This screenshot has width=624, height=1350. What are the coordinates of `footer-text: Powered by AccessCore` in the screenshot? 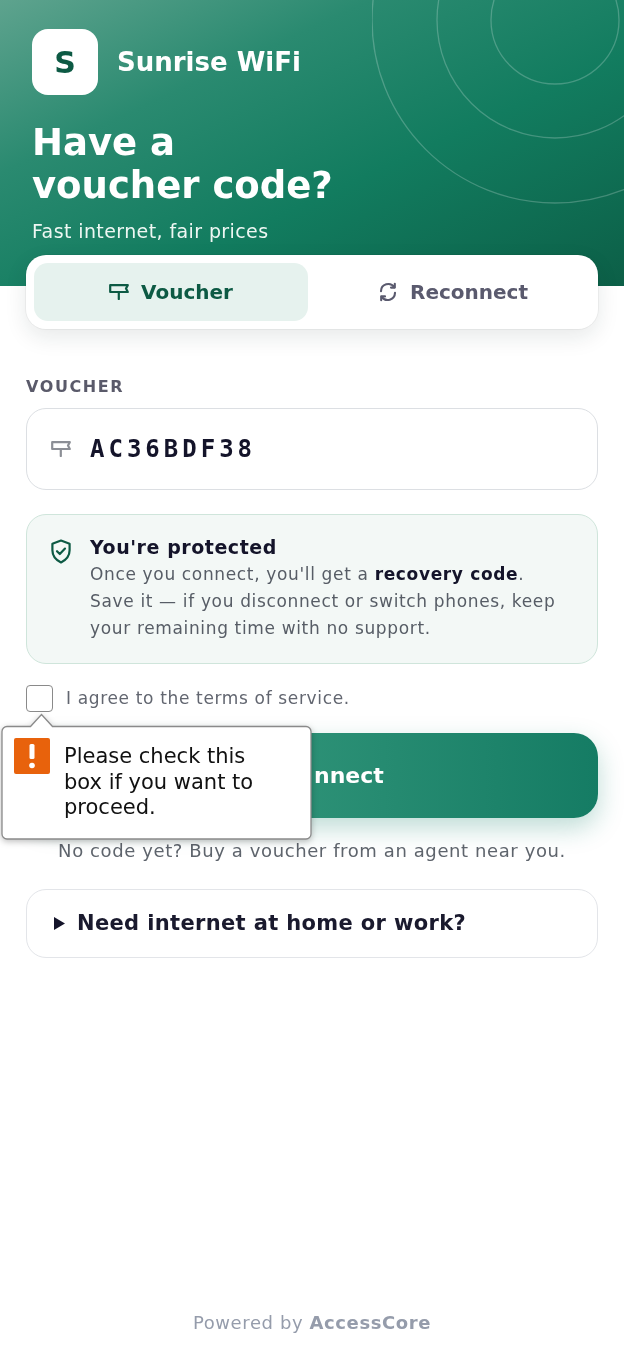 It's located at (312, 1323).